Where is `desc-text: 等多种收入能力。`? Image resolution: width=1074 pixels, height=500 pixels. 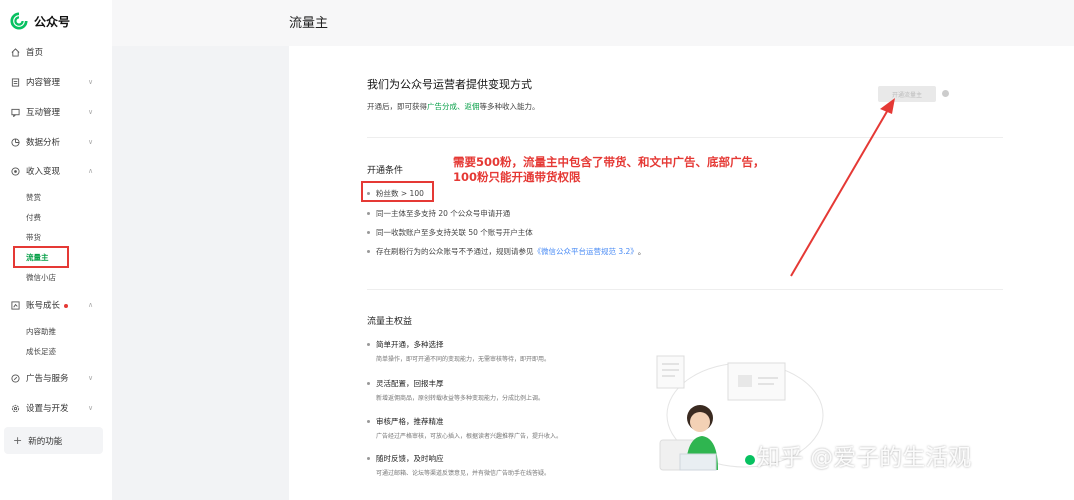
desc-text: 等多种收入能力。 is located at coordinates (509, 106).